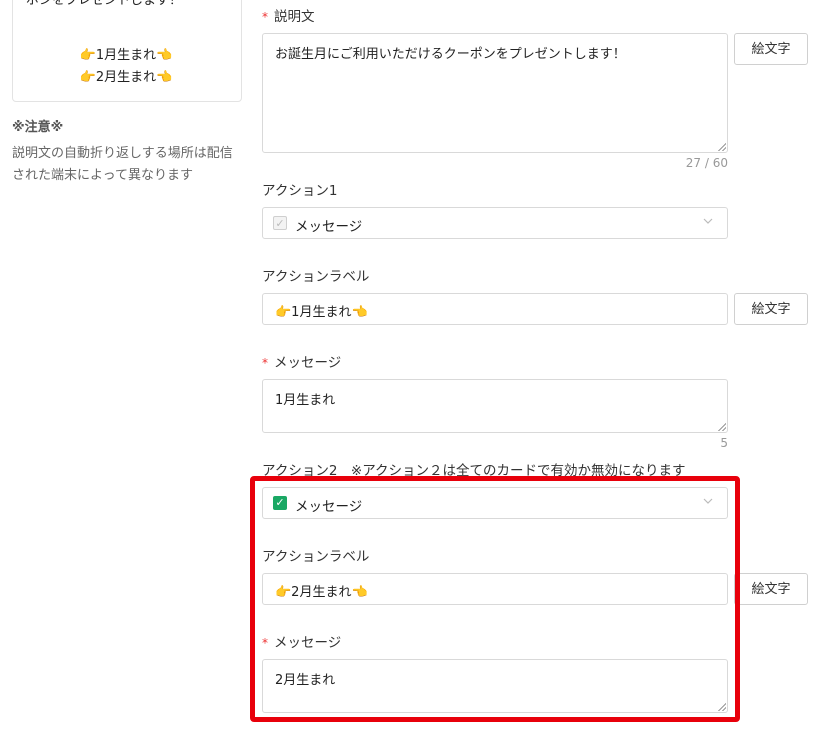 The width and height of the screenshot is (818, 732). Describe the element at coordinates (316, 277) in the screenshot. I see `action1-label-title: アクションラベル` at that location.